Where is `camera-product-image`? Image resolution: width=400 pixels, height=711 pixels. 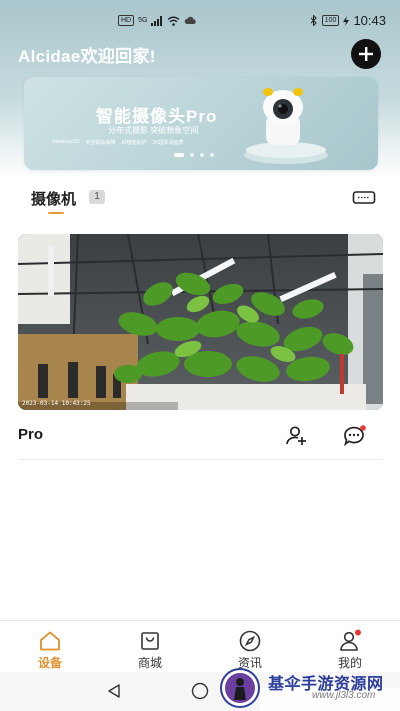
camera-product-image is located at coordinates (286, 126).